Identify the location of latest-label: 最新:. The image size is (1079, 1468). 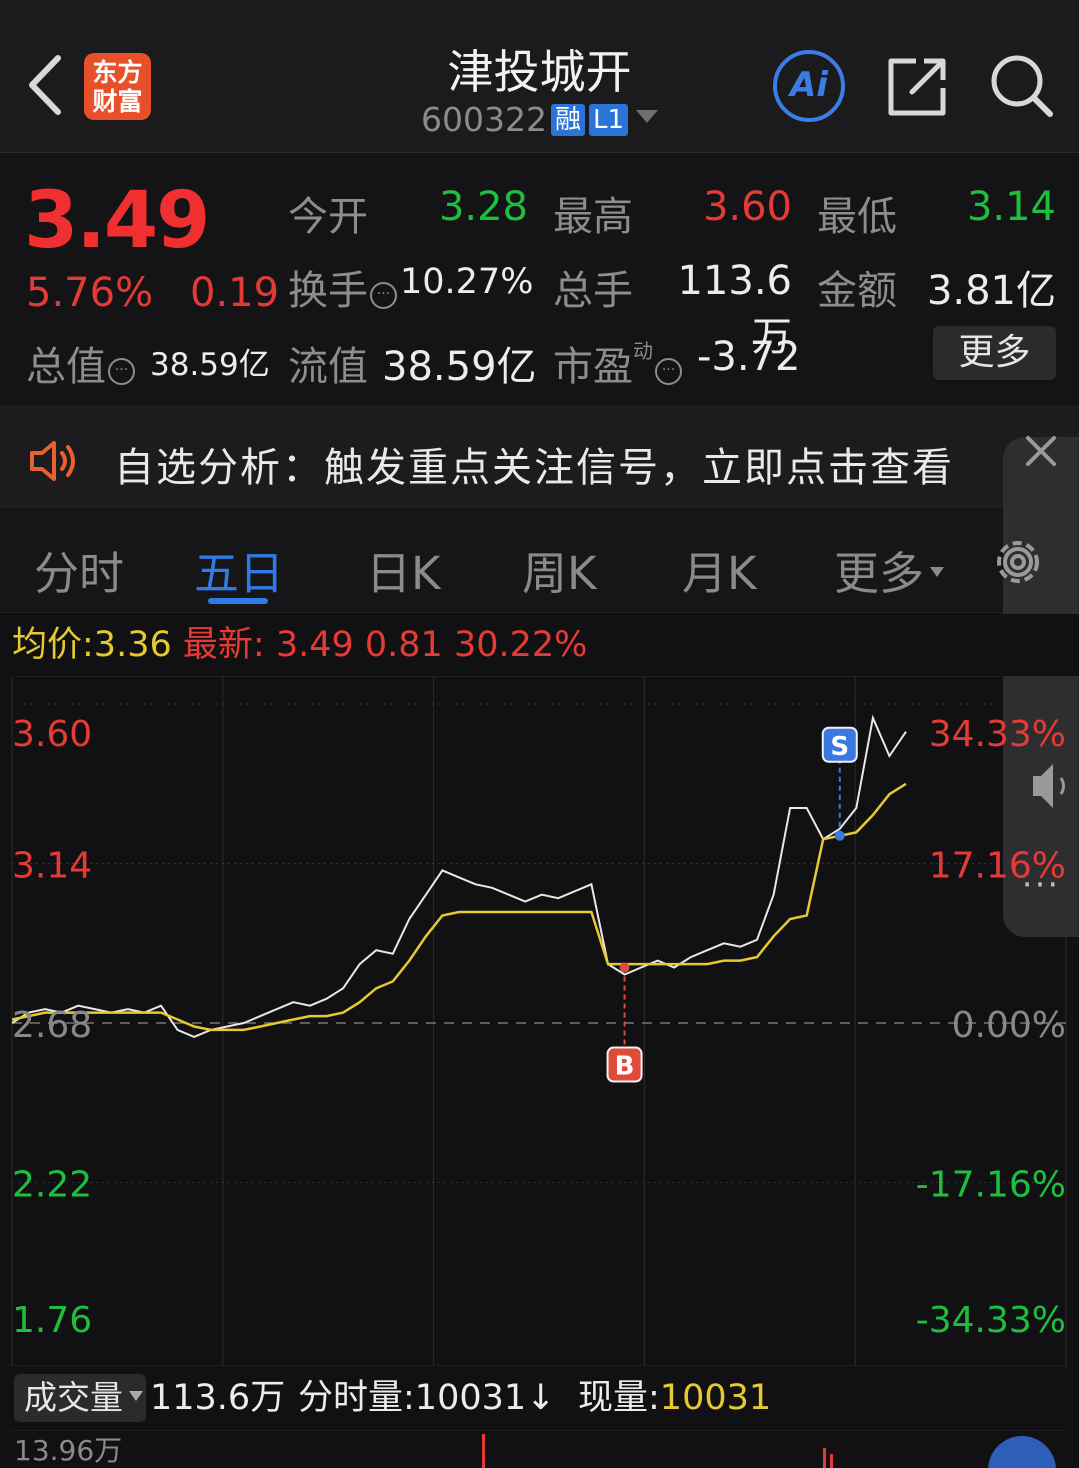
(223, 645).